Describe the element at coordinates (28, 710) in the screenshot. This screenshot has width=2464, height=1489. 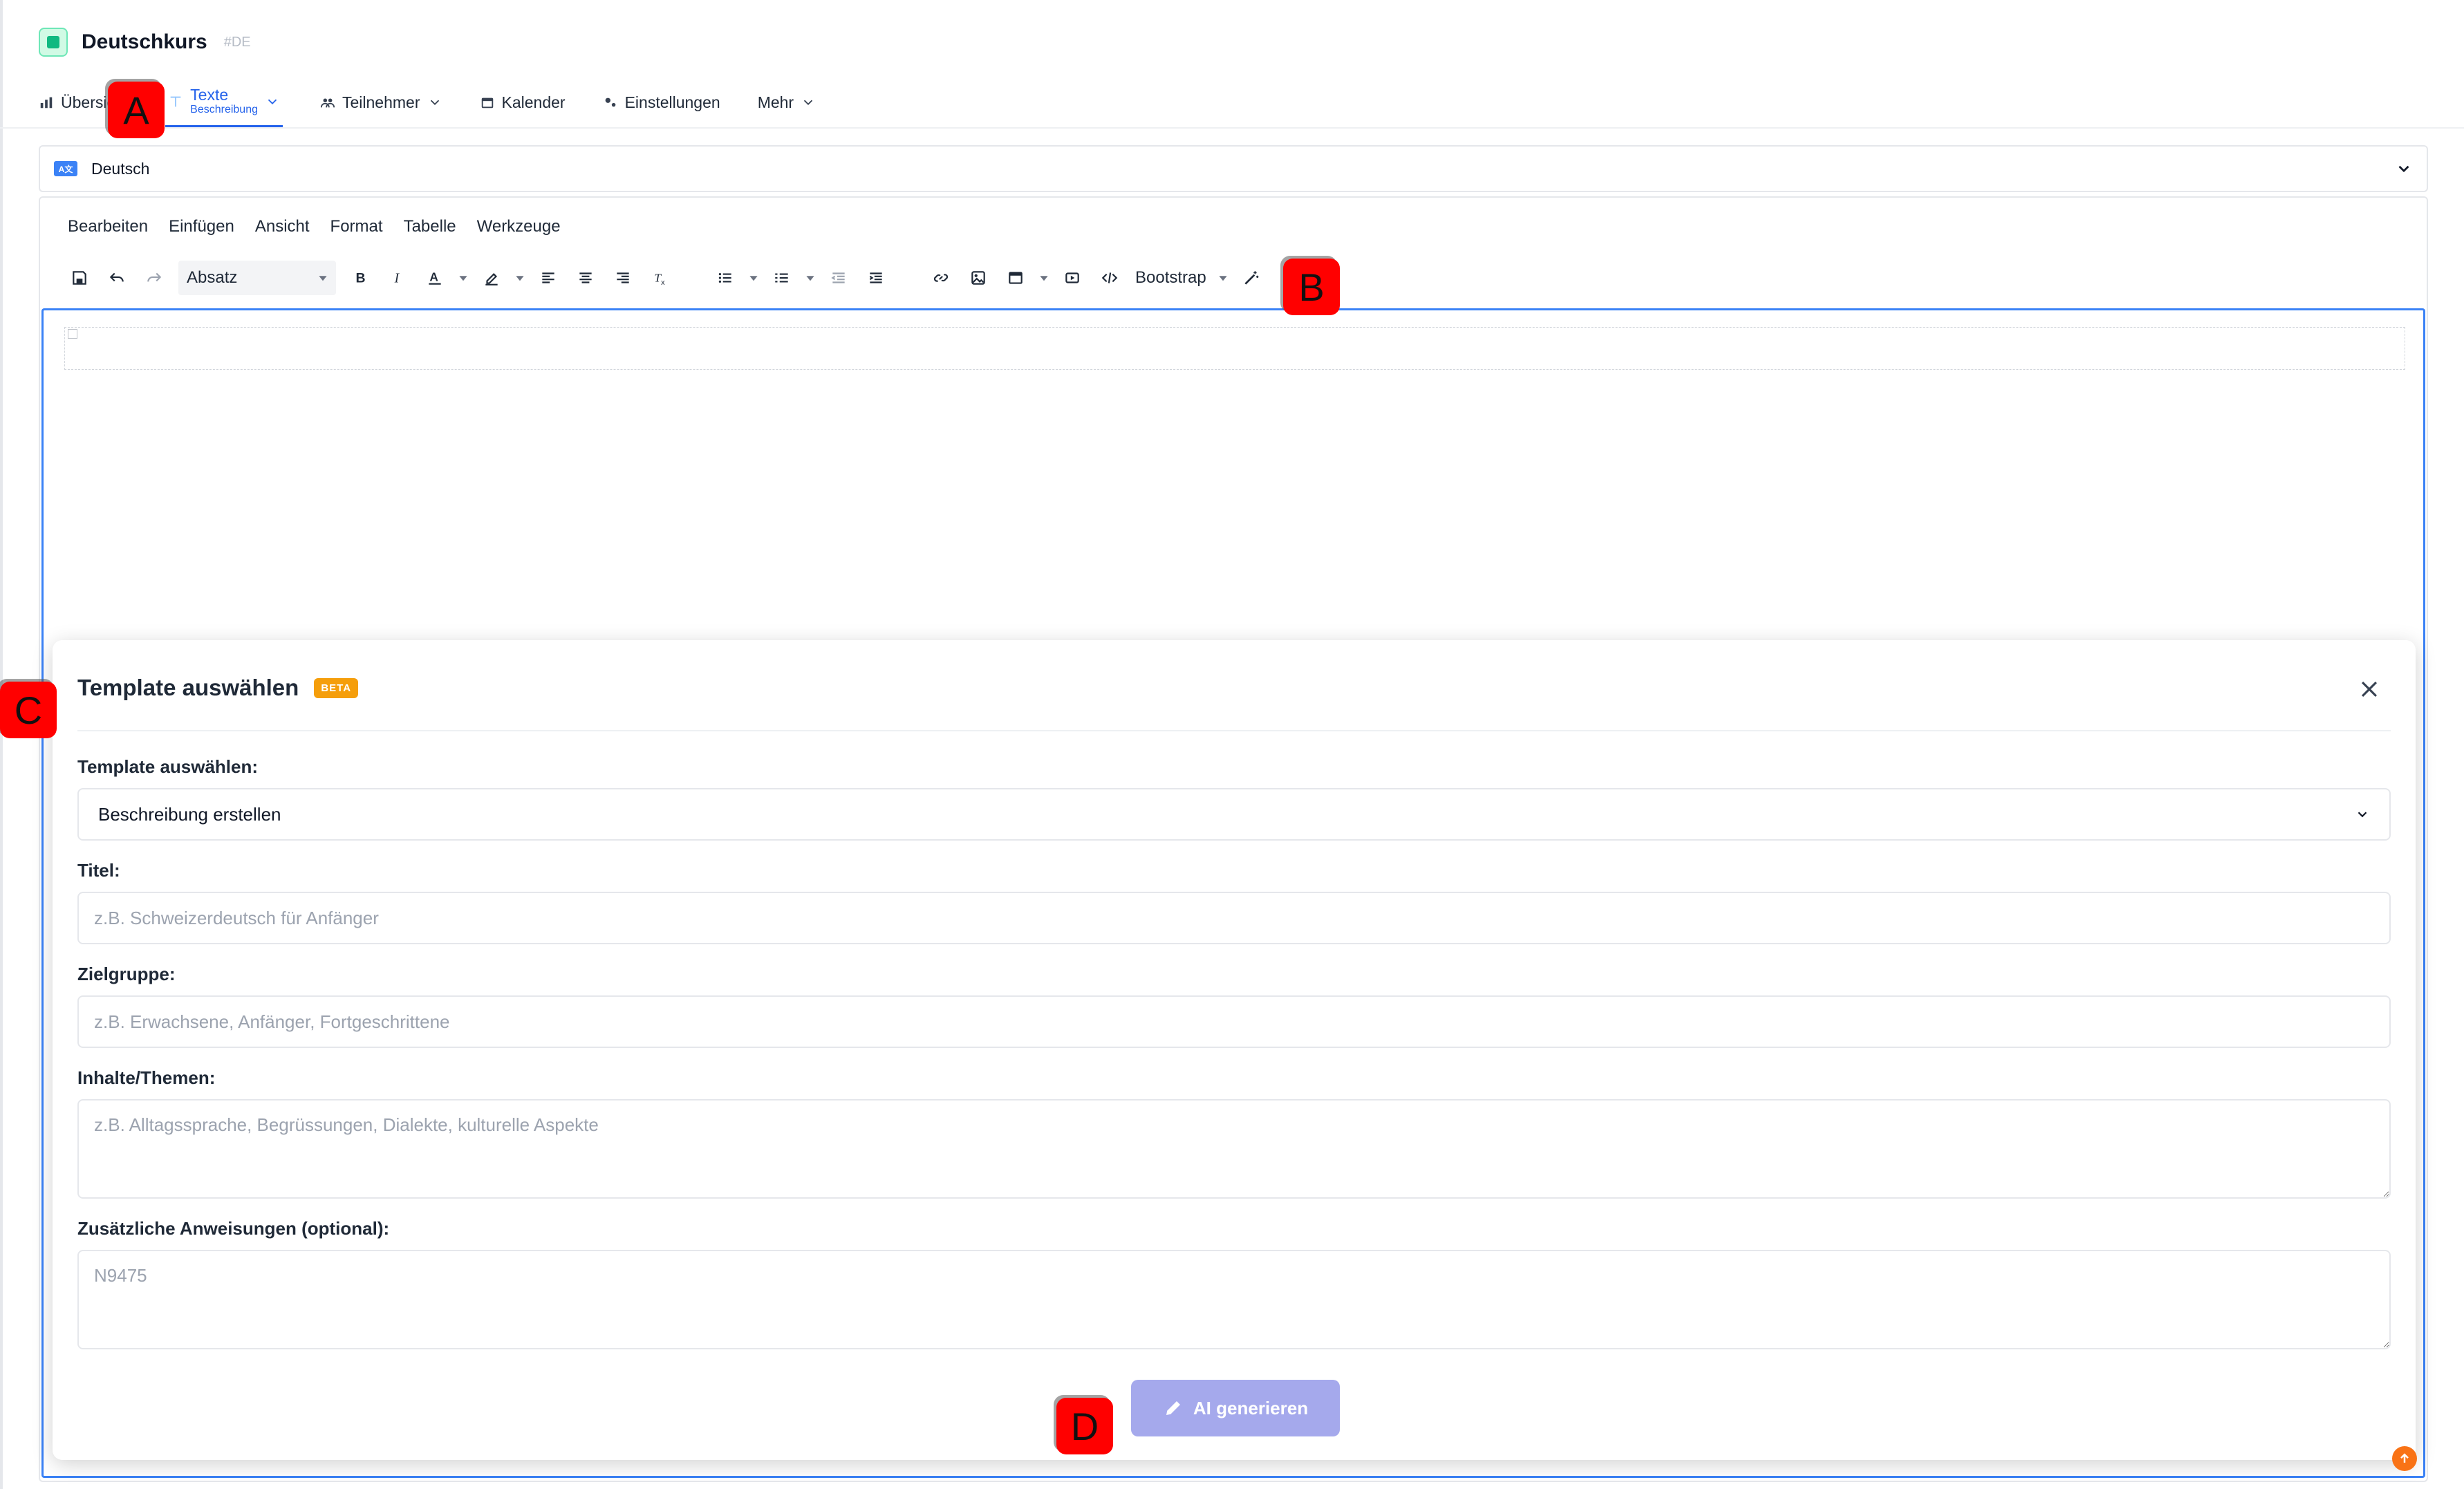
I see `marker-c: C` at that location.